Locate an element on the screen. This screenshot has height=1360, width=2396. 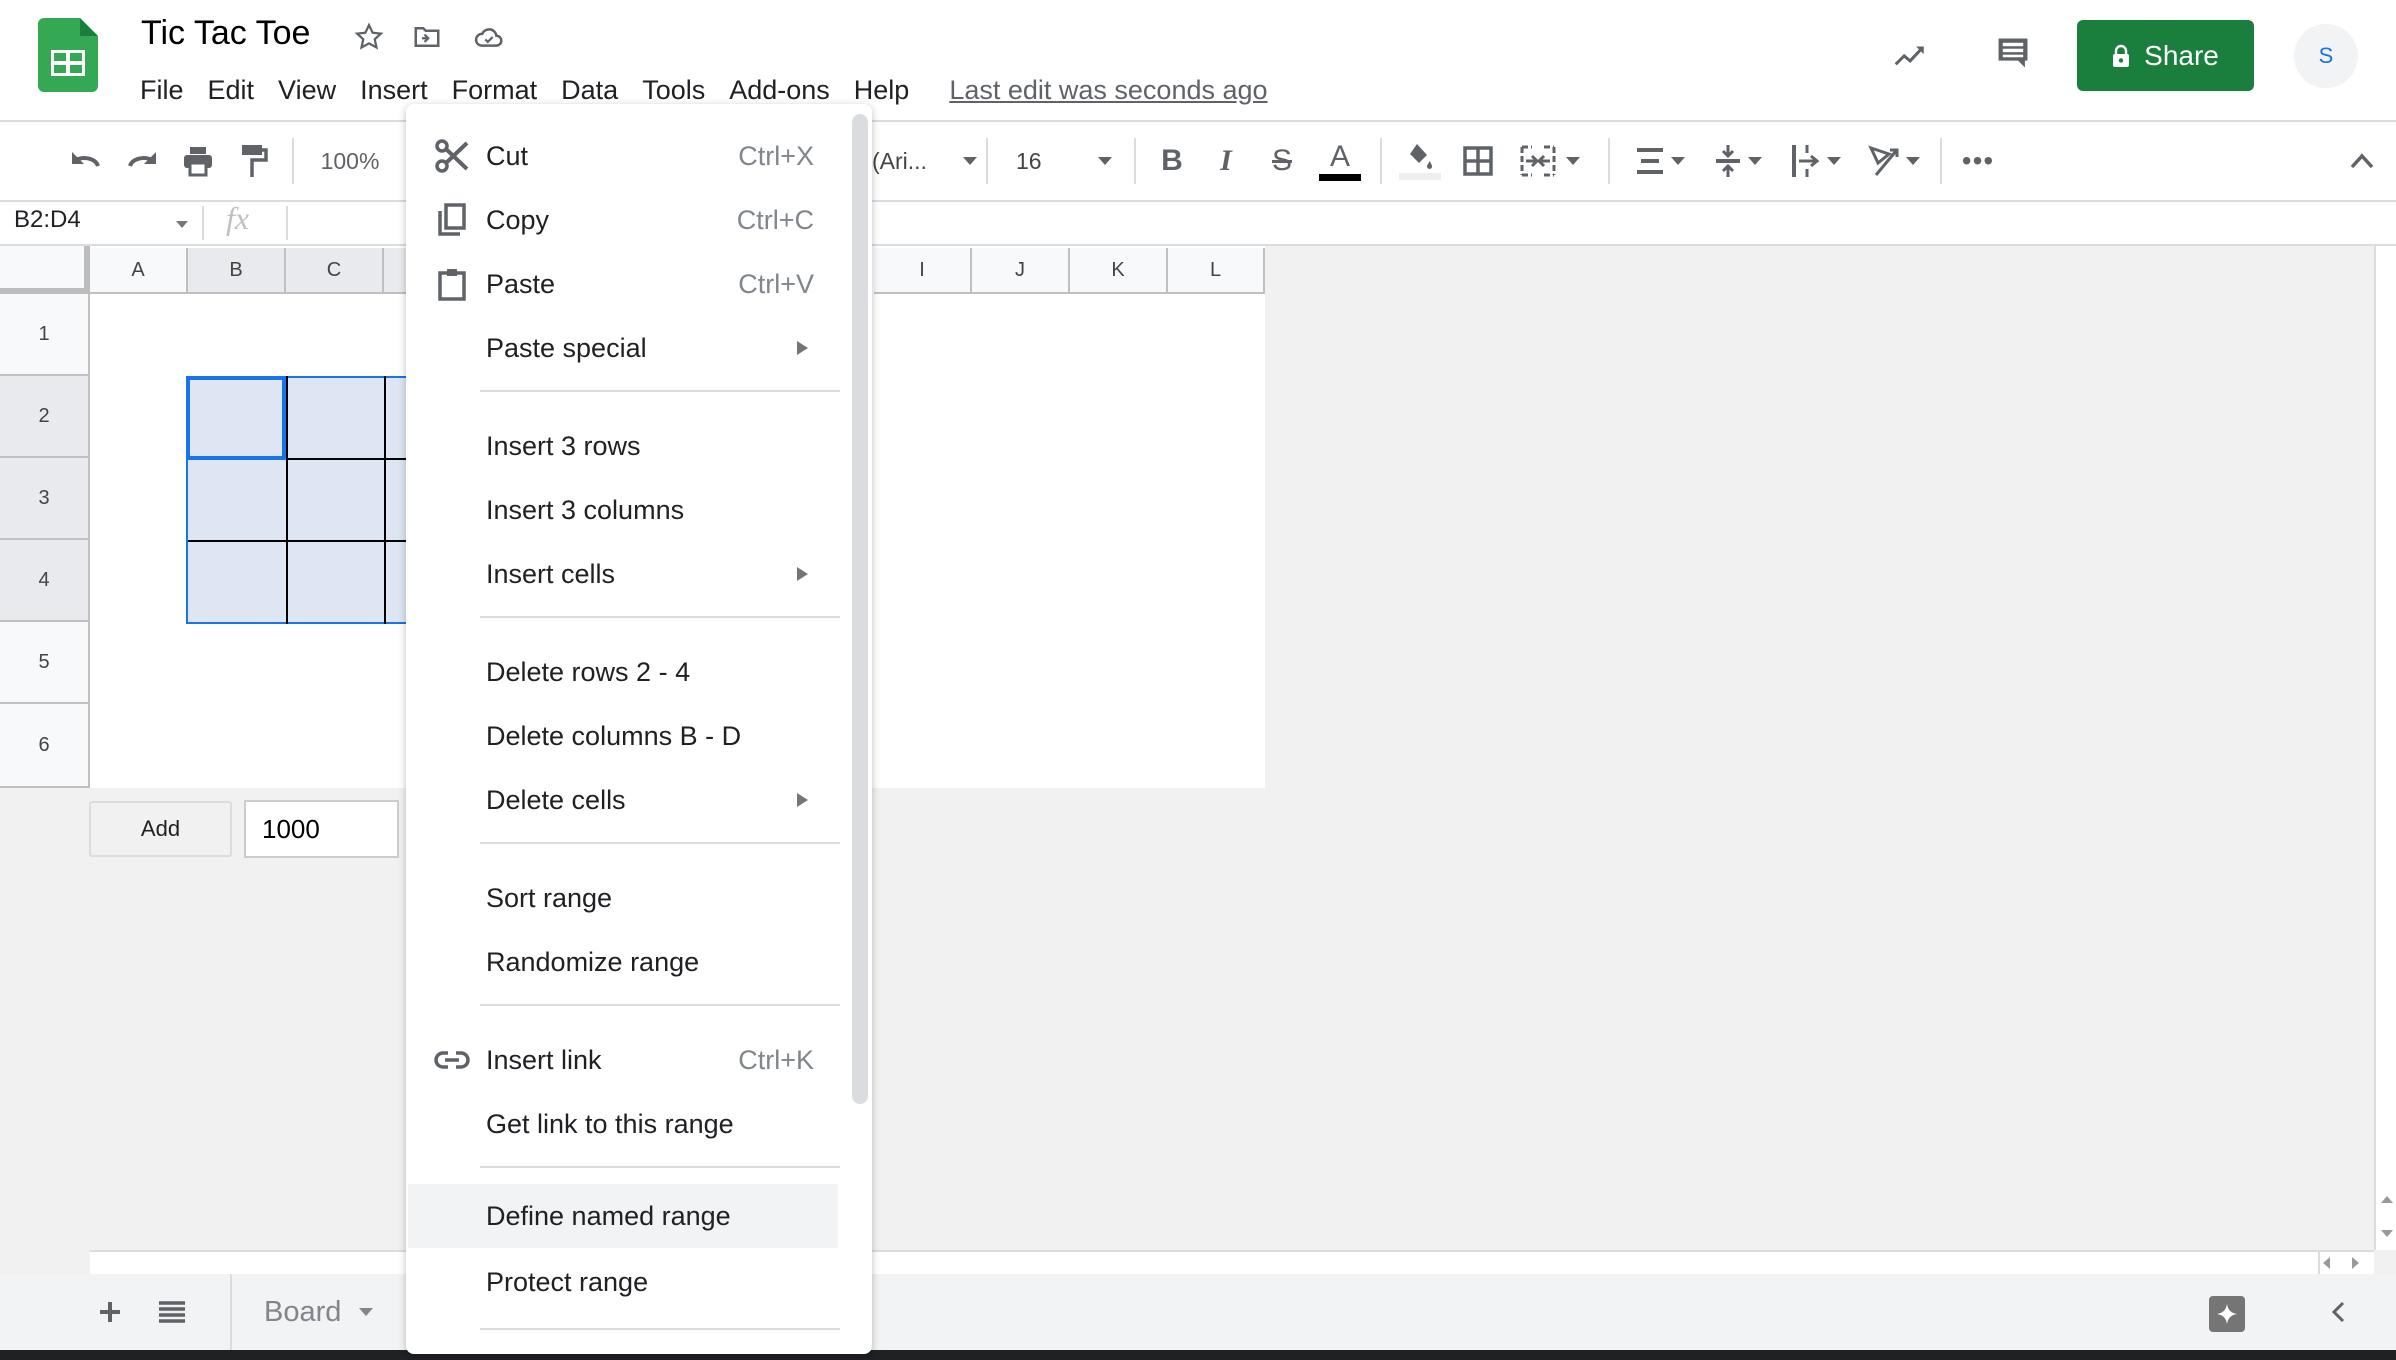
horizontal-align-button is located at coordinates (1660, 161).